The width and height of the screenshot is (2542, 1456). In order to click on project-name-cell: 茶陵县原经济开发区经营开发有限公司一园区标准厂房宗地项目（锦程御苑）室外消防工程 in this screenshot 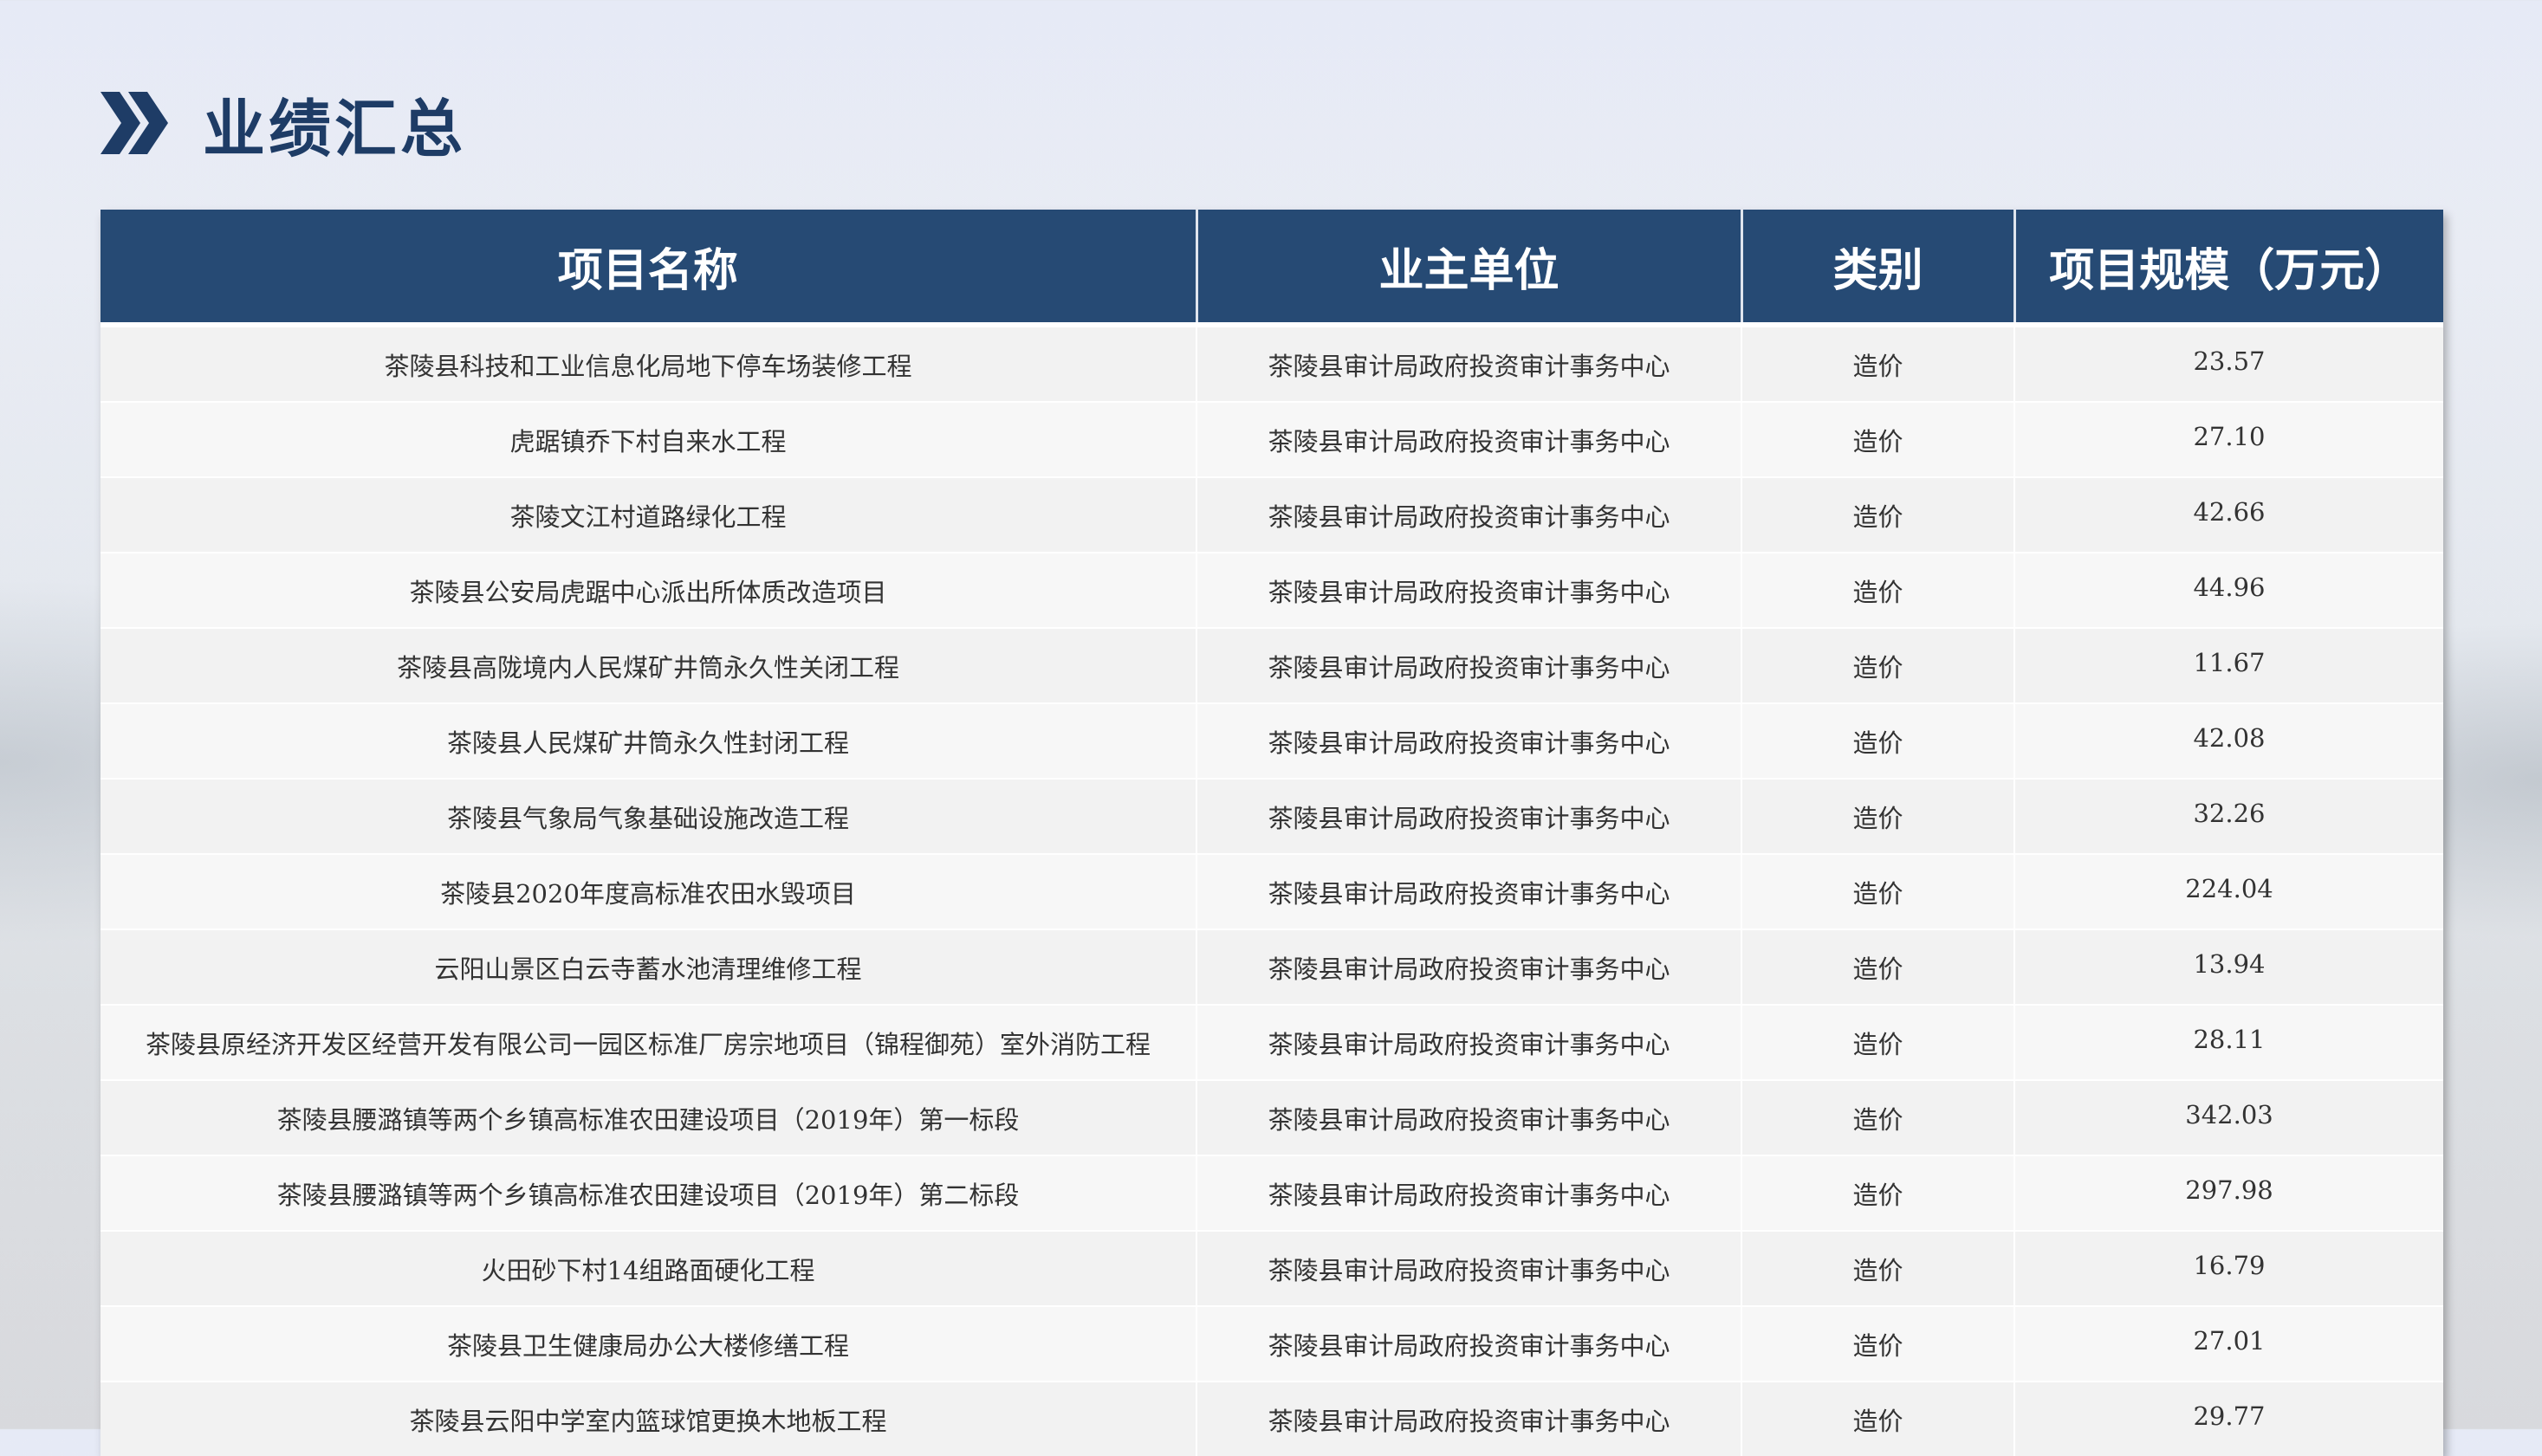, I will do `click(648, 1042)`.